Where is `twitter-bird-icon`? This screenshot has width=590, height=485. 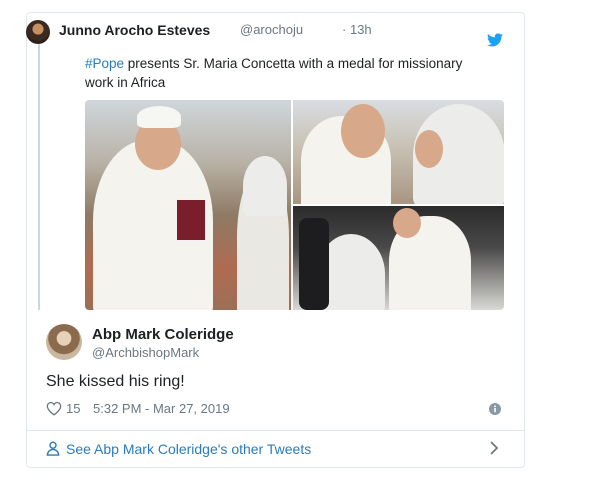
twitter-bird-icon is located at coordinates (495, 40).